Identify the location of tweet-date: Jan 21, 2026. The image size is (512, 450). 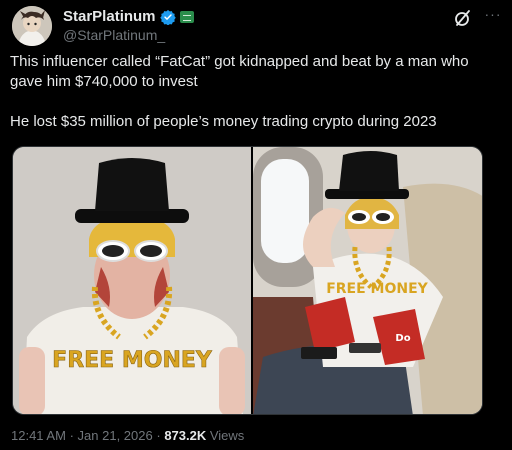
(115, 435).